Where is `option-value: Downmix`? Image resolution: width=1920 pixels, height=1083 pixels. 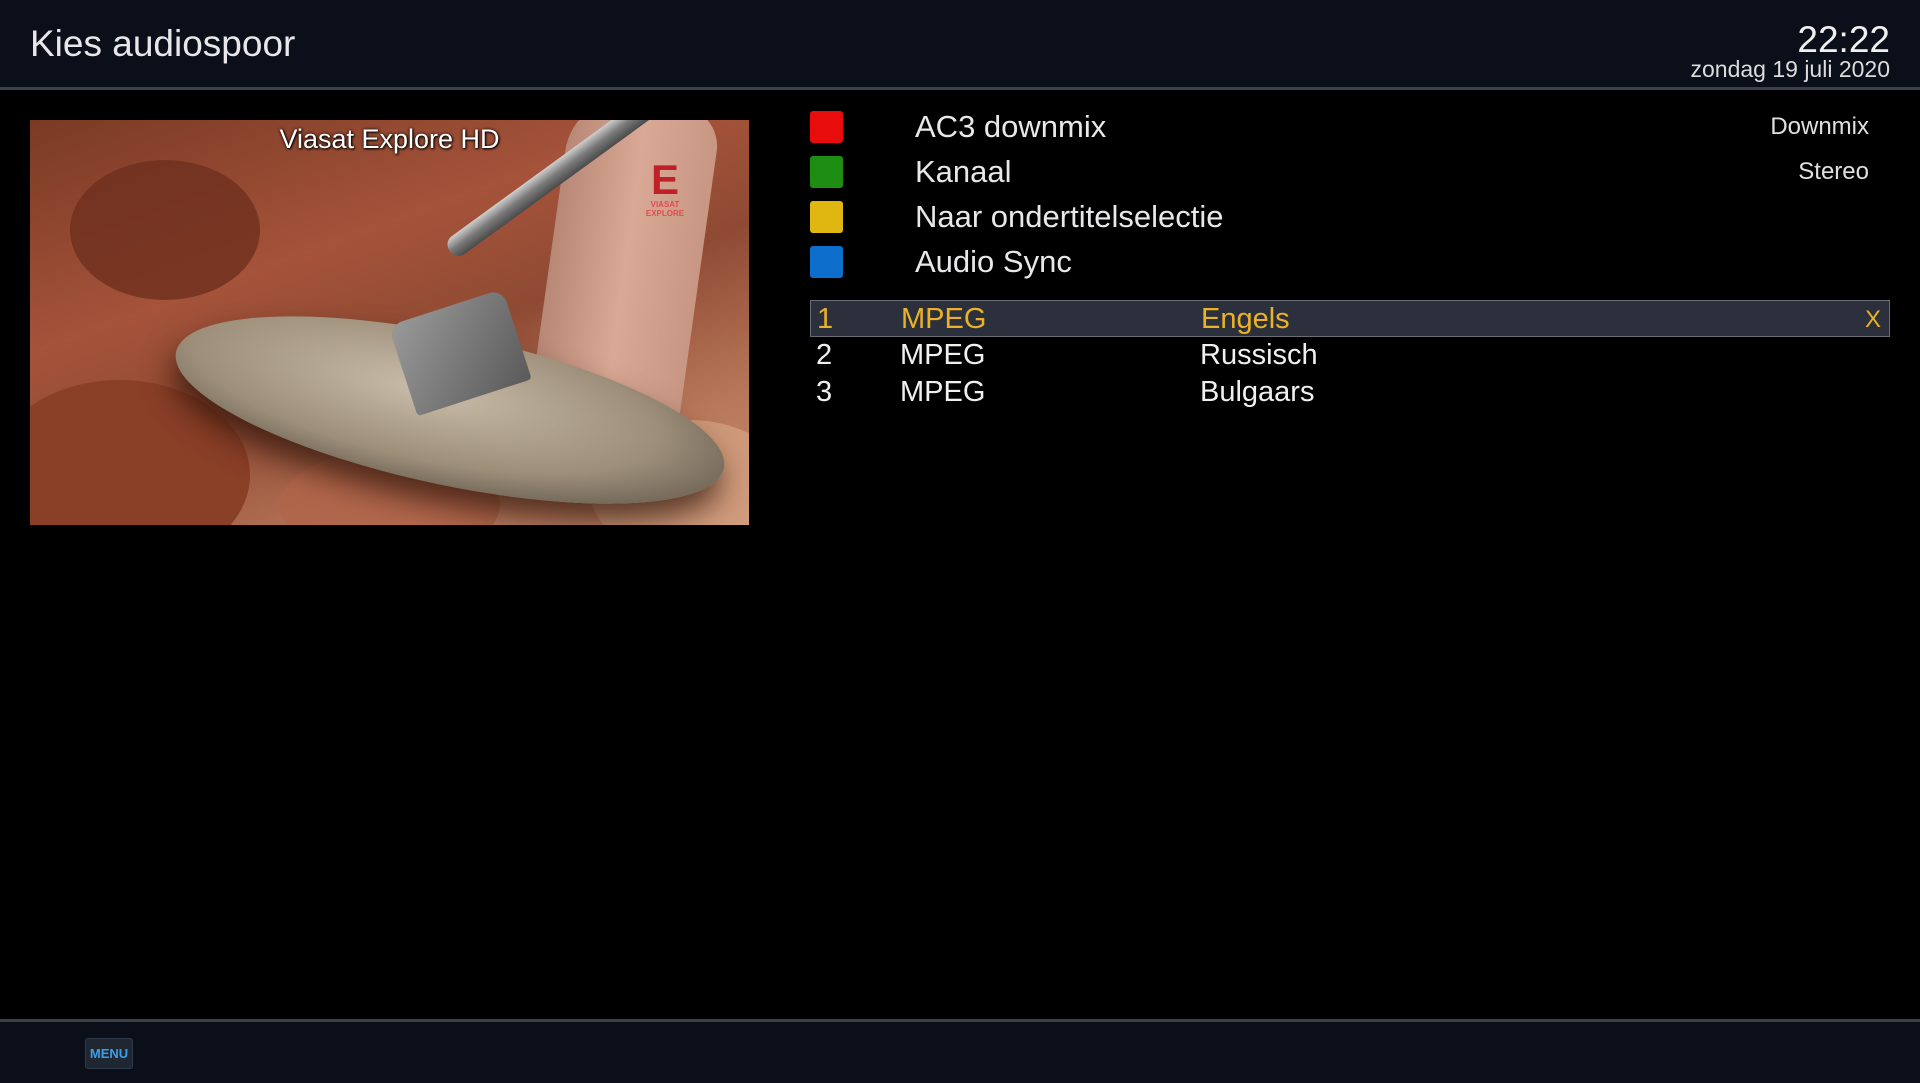 option-value: Downmix is located at coordinates (1819, 126).